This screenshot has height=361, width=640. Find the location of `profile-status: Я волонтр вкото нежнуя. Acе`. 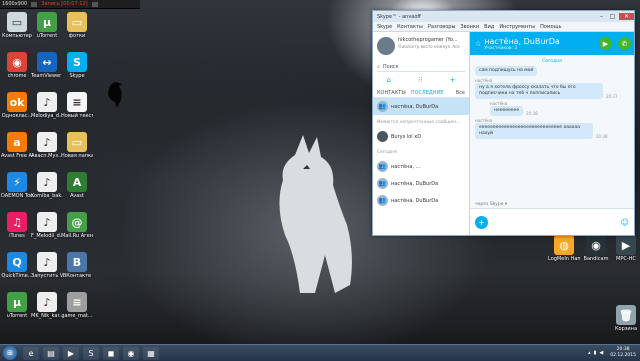

profile-status: Я волонтр вкото нежнуя. Acе is located at coordinates (429, 46).